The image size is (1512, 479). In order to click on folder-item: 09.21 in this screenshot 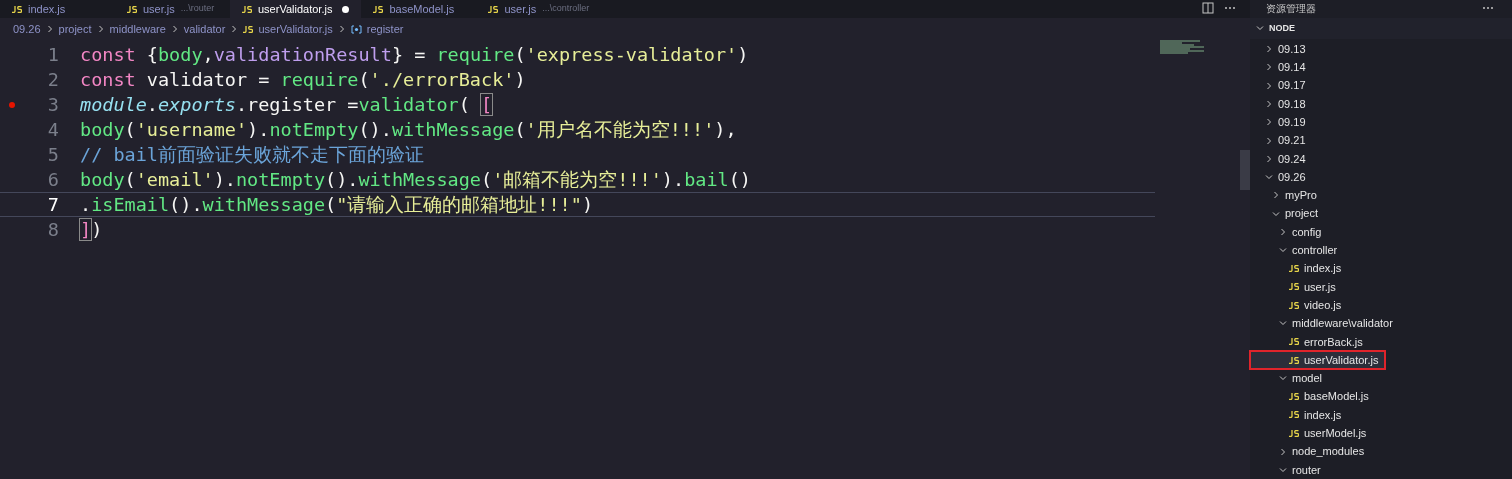, I will do `click(1381, 140)`.